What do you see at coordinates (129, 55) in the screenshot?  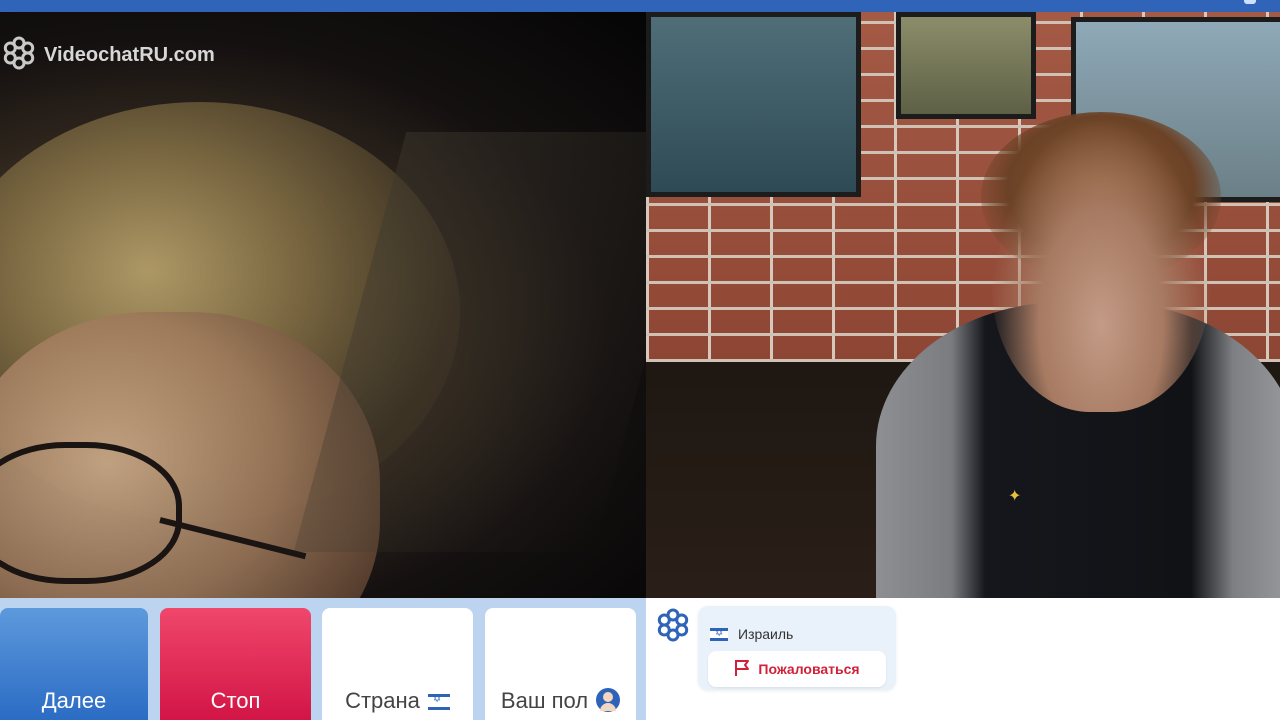 I see `brand-name: VideochatRU.com` at bounding box center [129, 55].